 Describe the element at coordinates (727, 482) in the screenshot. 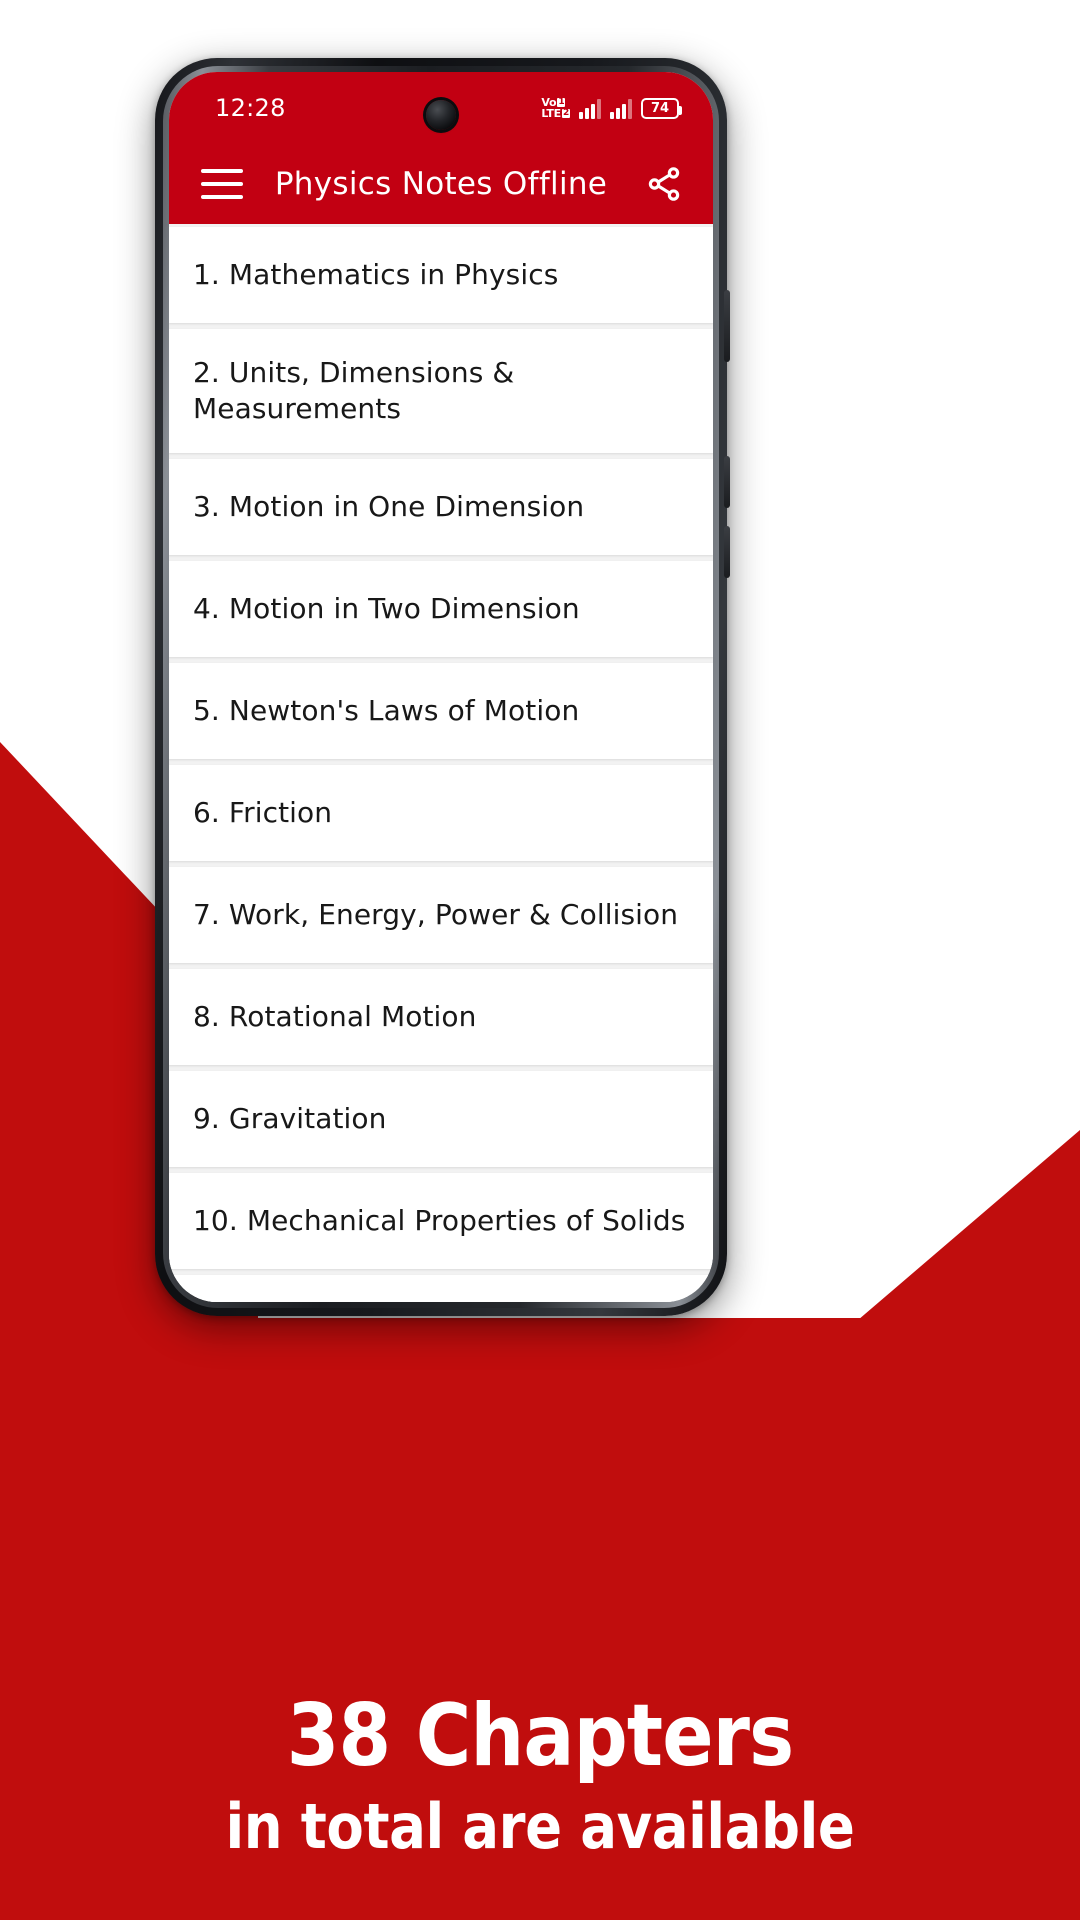

I see `phone-power-button` at that location.